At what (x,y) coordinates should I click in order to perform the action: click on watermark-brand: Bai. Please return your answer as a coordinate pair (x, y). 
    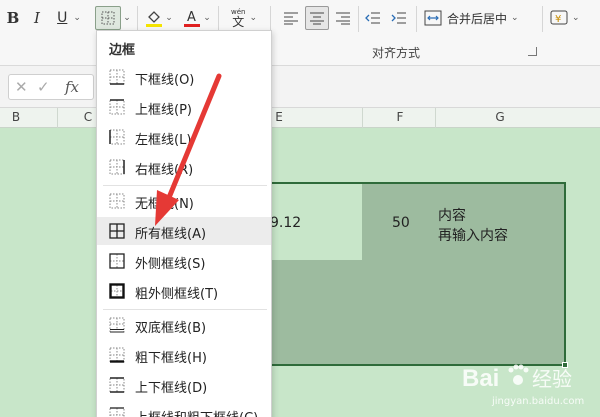
    Looking at the image, I should click on (480, 378).